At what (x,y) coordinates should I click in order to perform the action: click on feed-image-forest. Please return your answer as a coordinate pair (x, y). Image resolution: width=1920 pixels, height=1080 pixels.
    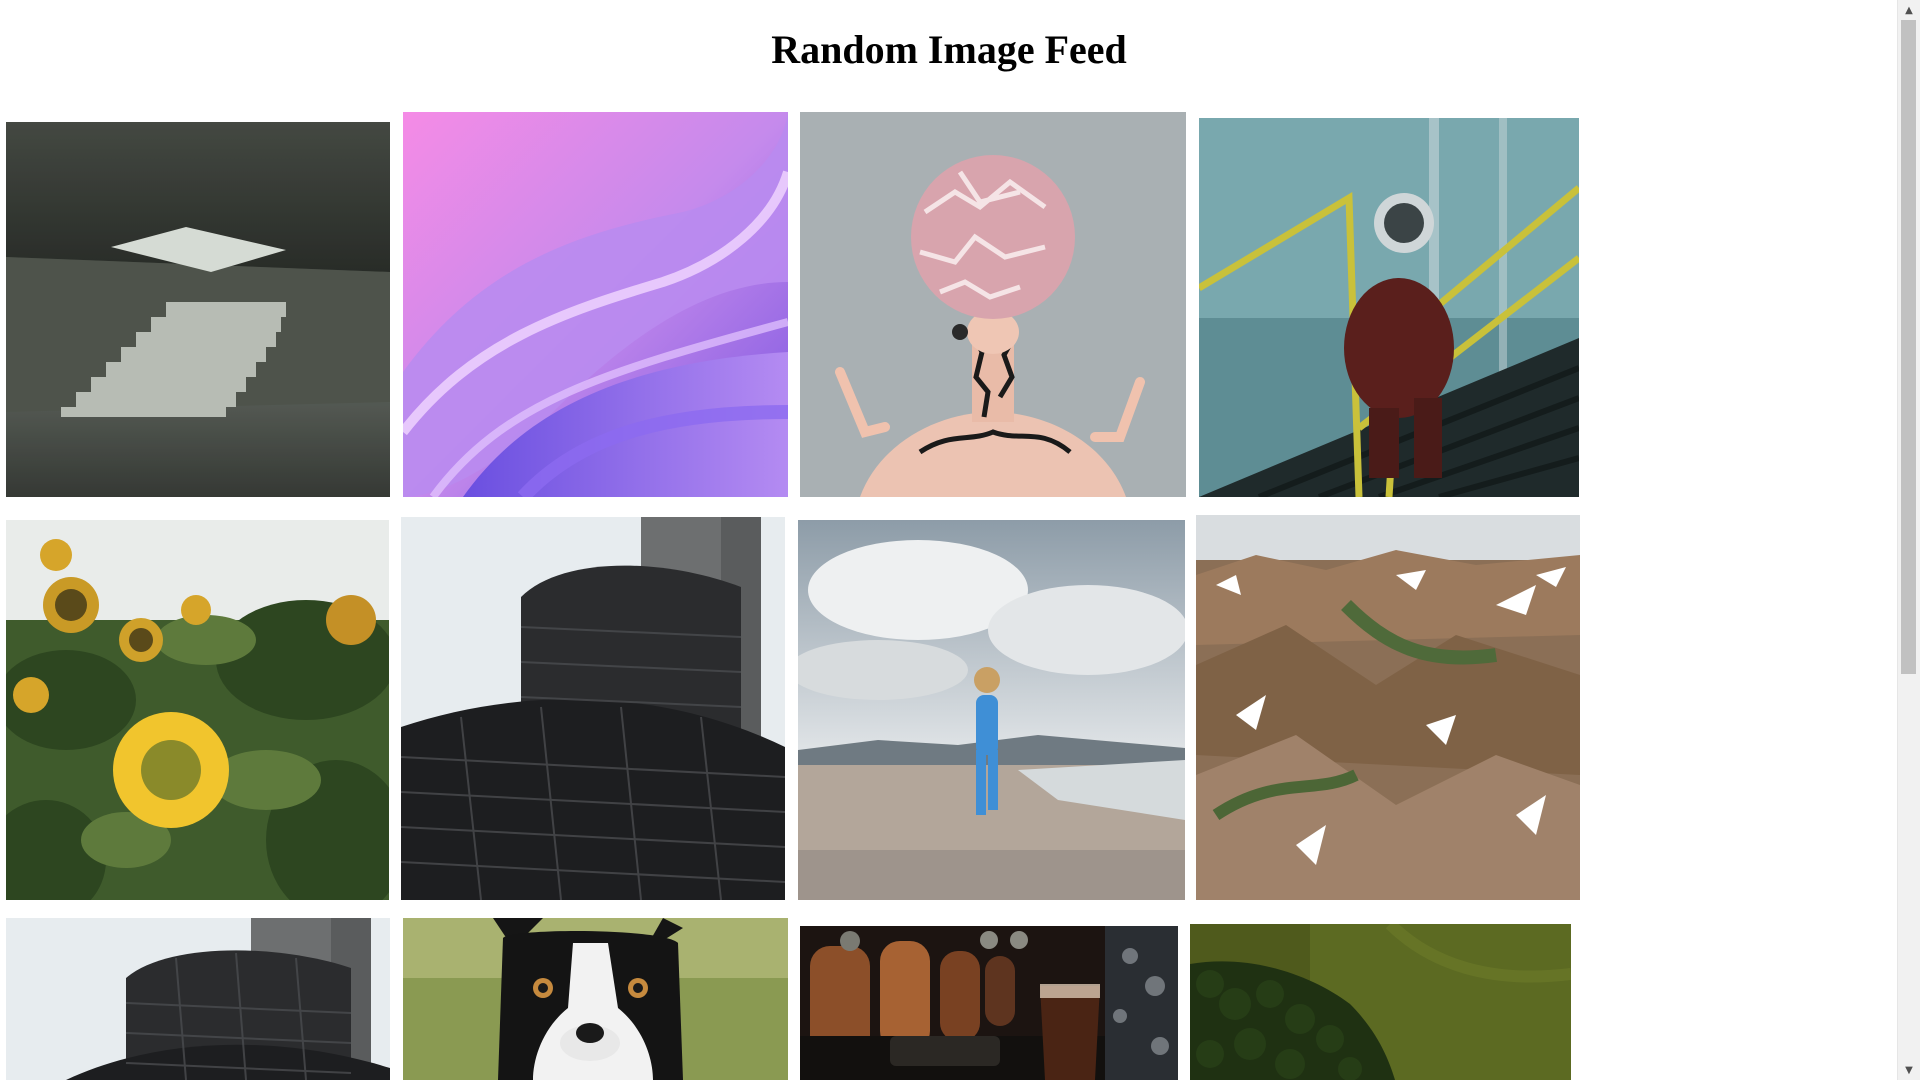
    Looking at the image, I should click on (1380, 1002).